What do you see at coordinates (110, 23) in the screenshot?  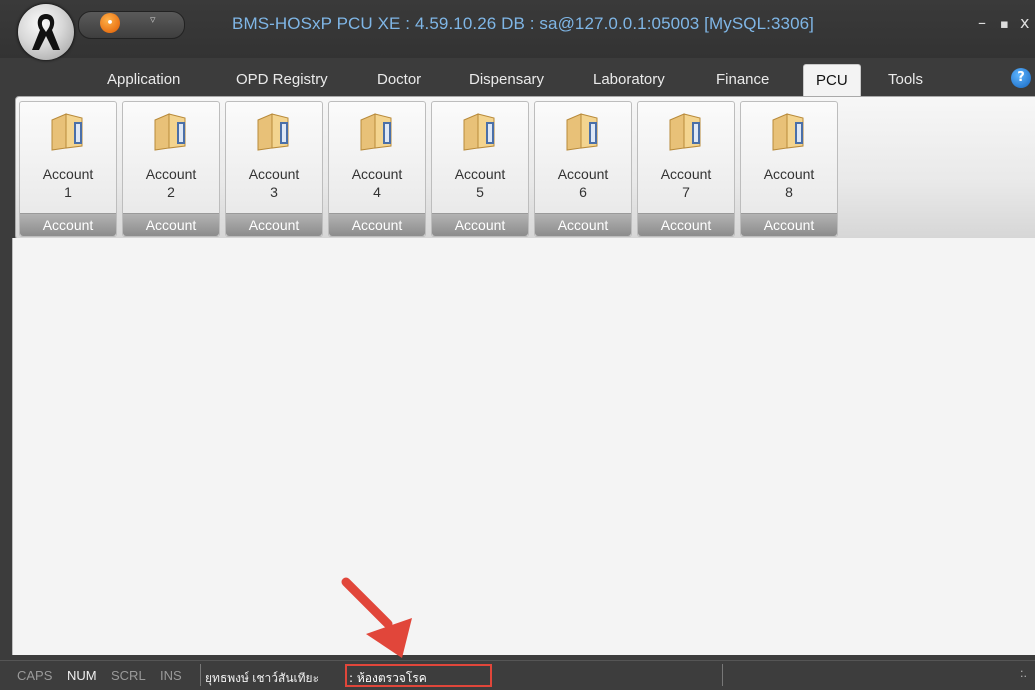 I see `lock-icon: •` at bounding box center [110, 23].